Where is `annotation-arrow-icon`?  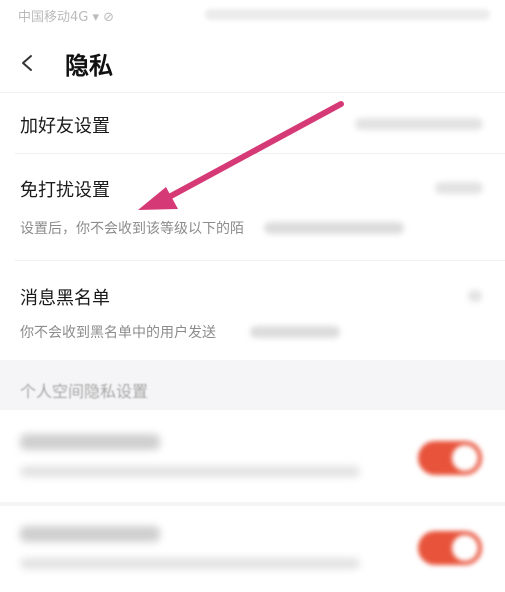
annotation-arrow-icon is located at coordinates (241, 155).